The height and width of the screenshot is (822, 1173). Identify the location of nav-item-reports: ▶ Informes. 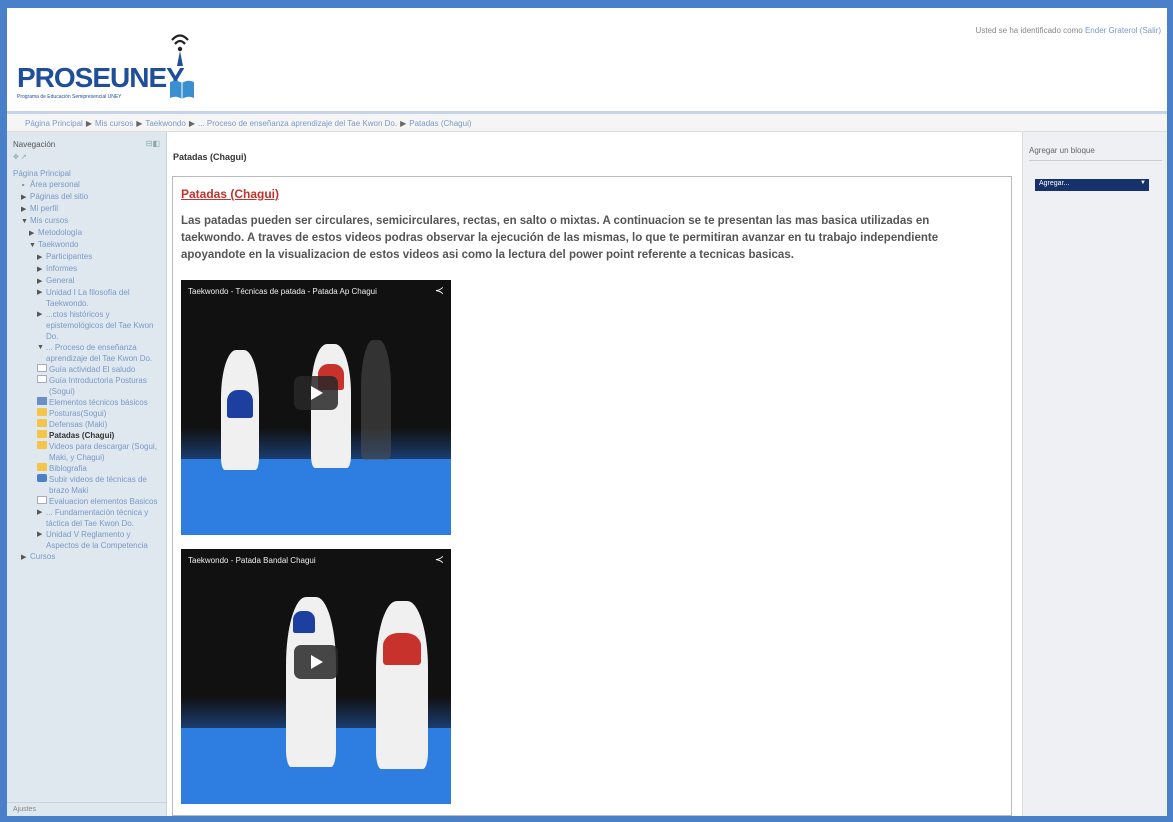
(86, 269).